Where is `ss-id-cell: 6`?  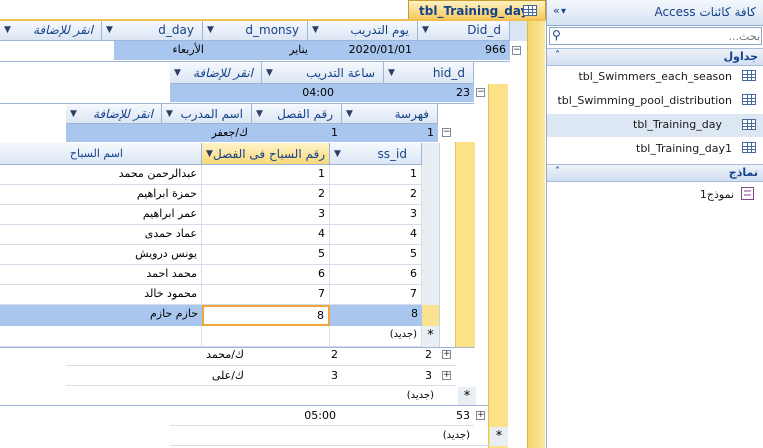 ss-id-cell: 6 is located at coordinates (376, 275).